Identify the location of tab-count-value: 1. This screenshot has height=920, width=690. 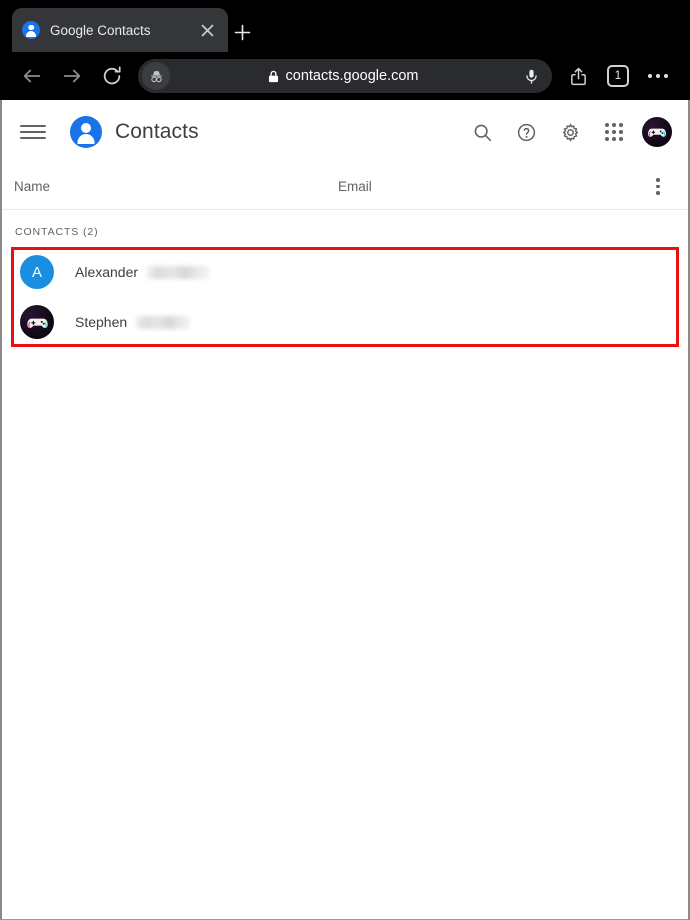
(618, 76).